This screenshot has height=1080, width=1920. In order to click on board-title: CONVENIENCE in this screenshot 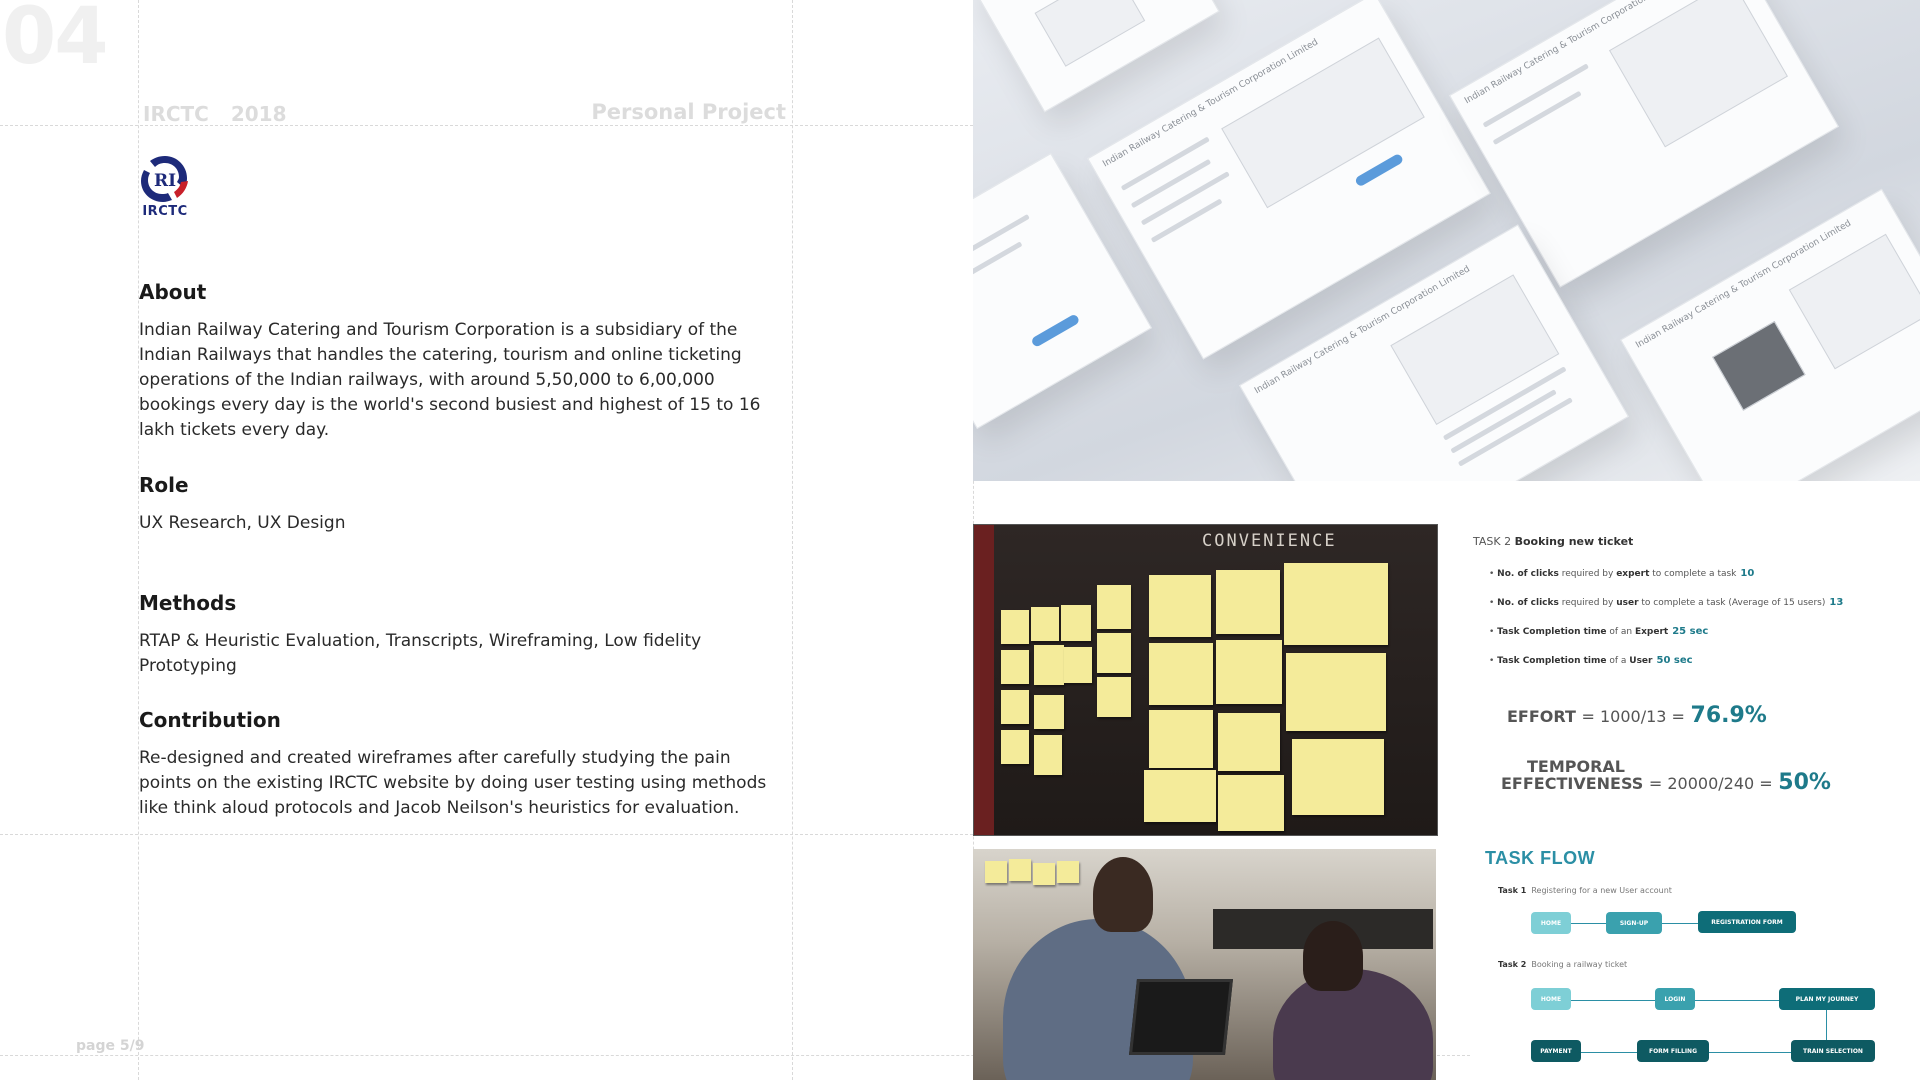, I will do `click(1269, 541)`.